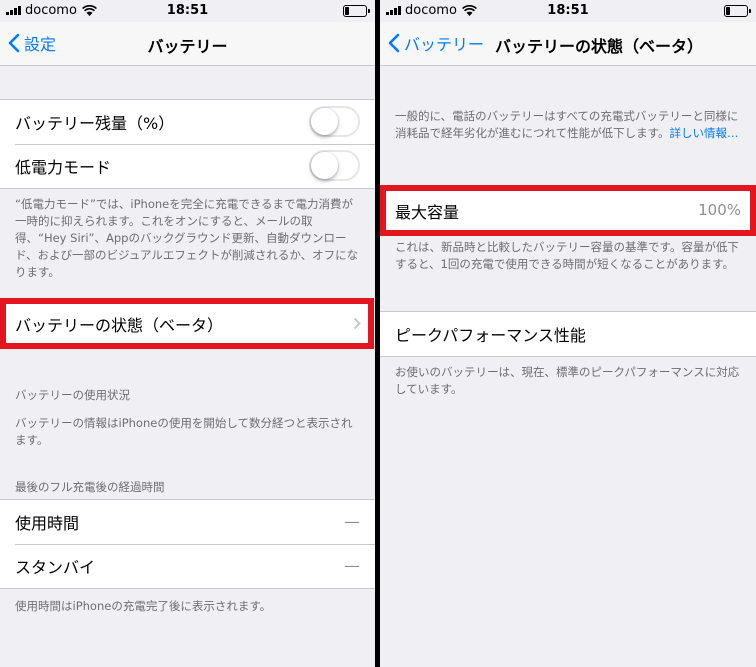 Image resolution: width=756 pixels, height=667 pixels. Describe the element at coordinates (63, 167) in the screenshot. I see `low-power-mode-label: 低電力モード` at that location.